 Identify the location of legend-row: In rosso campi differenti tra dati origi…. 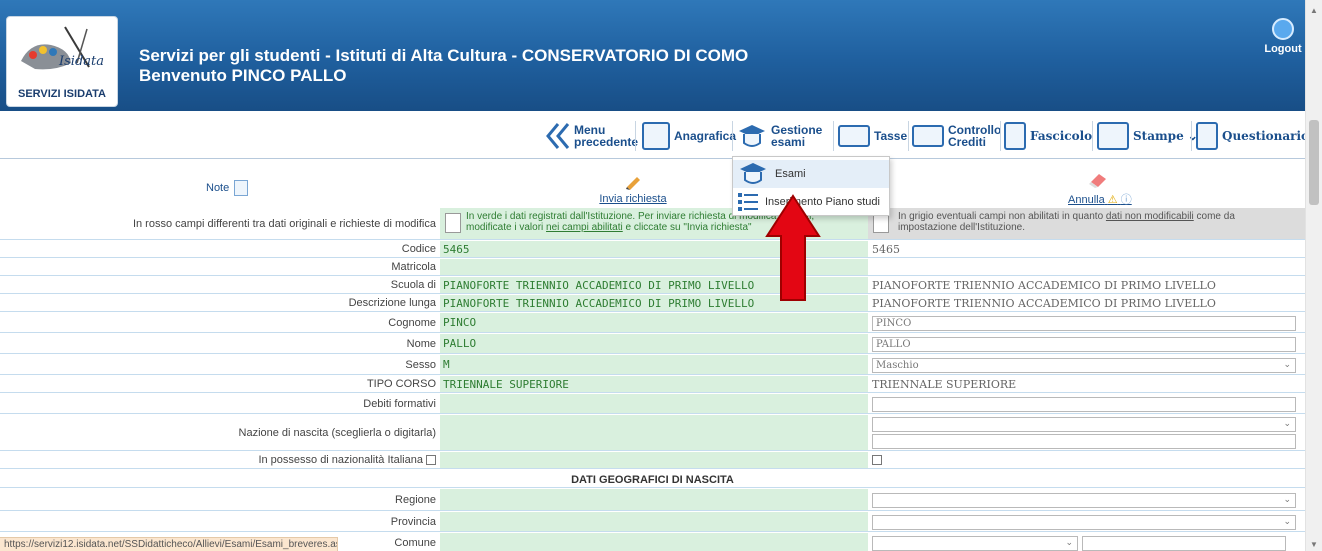
(652, 224).